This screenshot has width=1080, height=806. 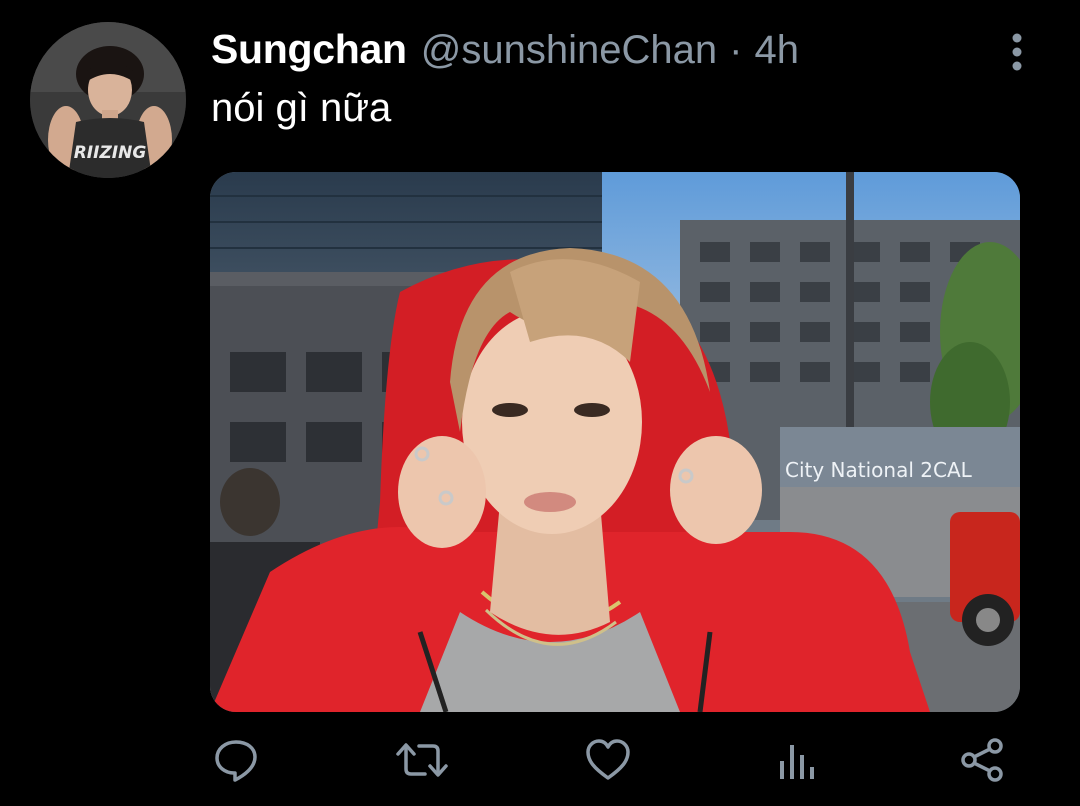 I want to click on heart-icon, so click(x=608, y=759).